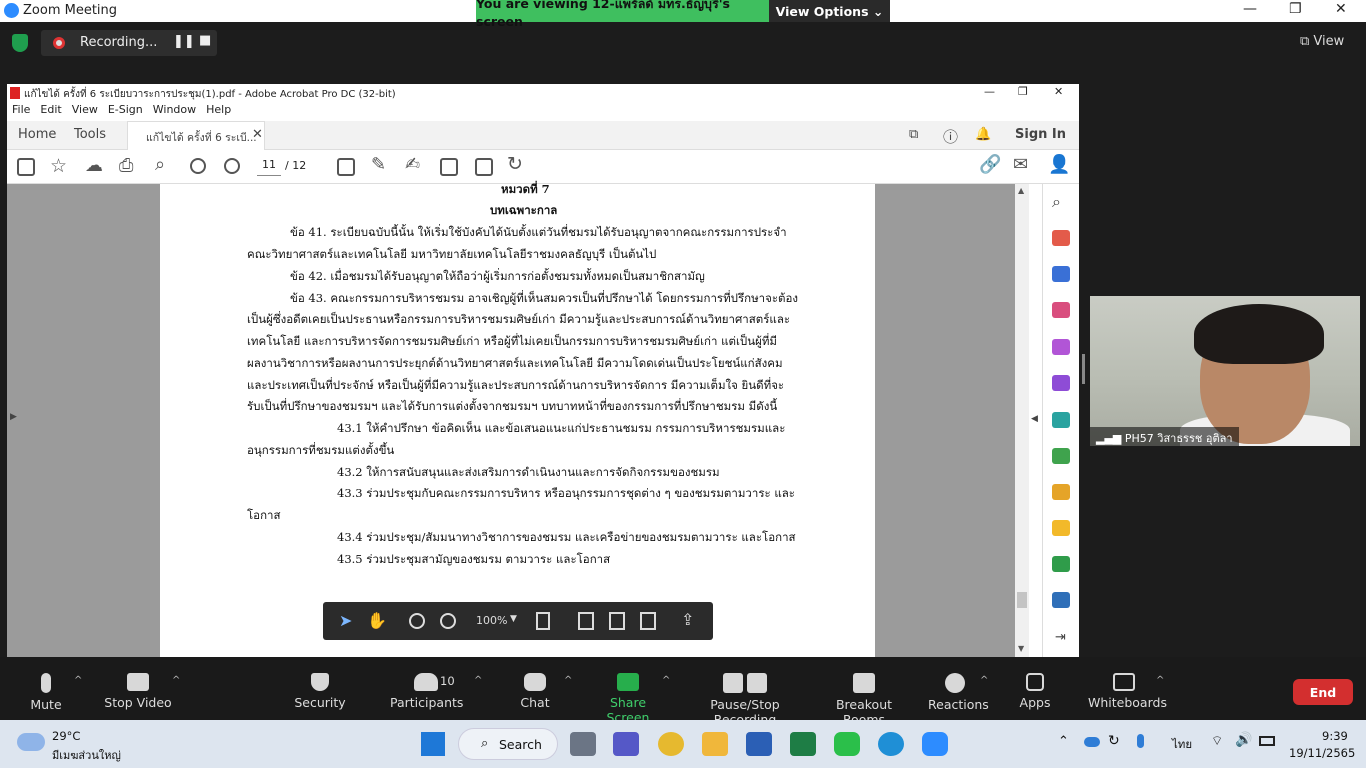 Image resolution: width=1366 pixels, height=768 pixels. I want to click on end-meeting-button: End, so click(1323, 692).